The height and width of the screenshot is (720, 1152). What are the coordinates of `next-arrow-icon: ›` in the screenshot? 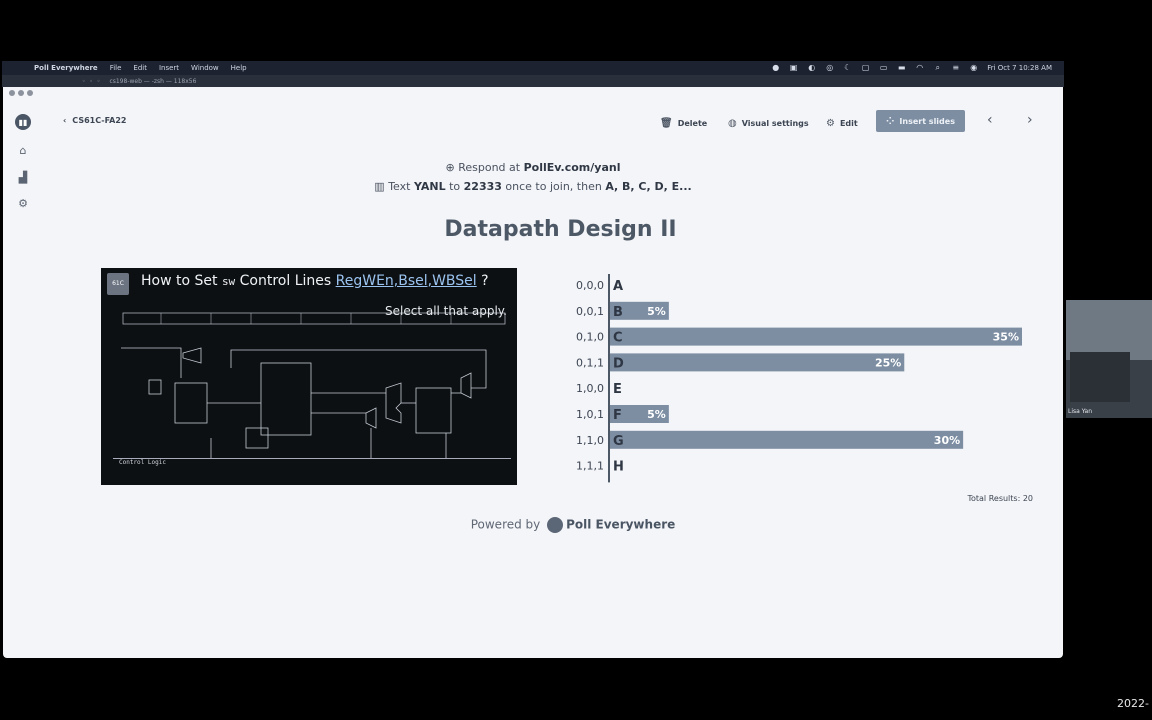 It's located at (1030, 120).